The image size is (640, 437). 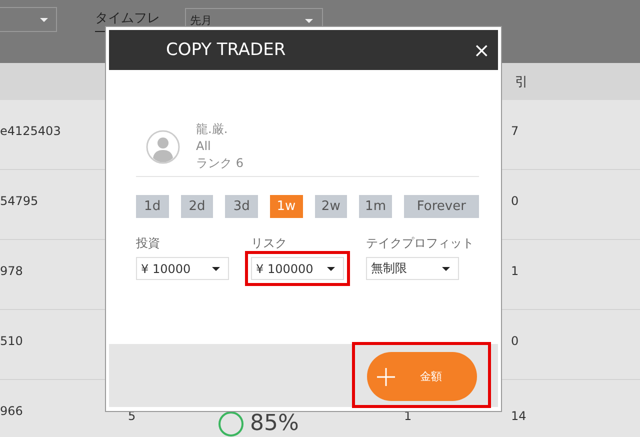 What do you see at coordinates (269, 243) in the screenshot?
I see `field-label: リスク` at bounding box center [269, 243].